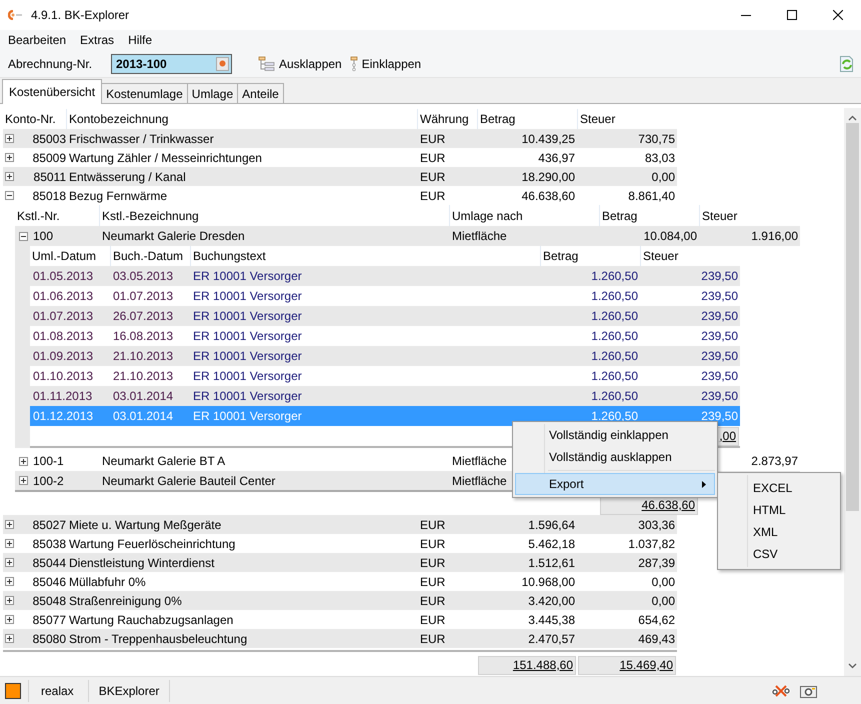 This screenshot has height=704, width=861. I want to click on table-row: 01.09.2013 21.10.2013 ER 10001 Versorger 1.260,50 239,50, so click(385, 356).